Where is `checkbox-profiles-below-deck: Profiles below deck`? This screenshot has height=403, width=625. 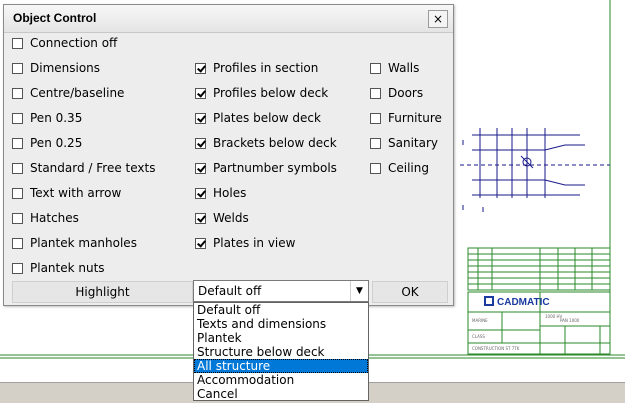
checkbox-profiles-below-deck: Profiles below deck is located at coordinates (261, 93).